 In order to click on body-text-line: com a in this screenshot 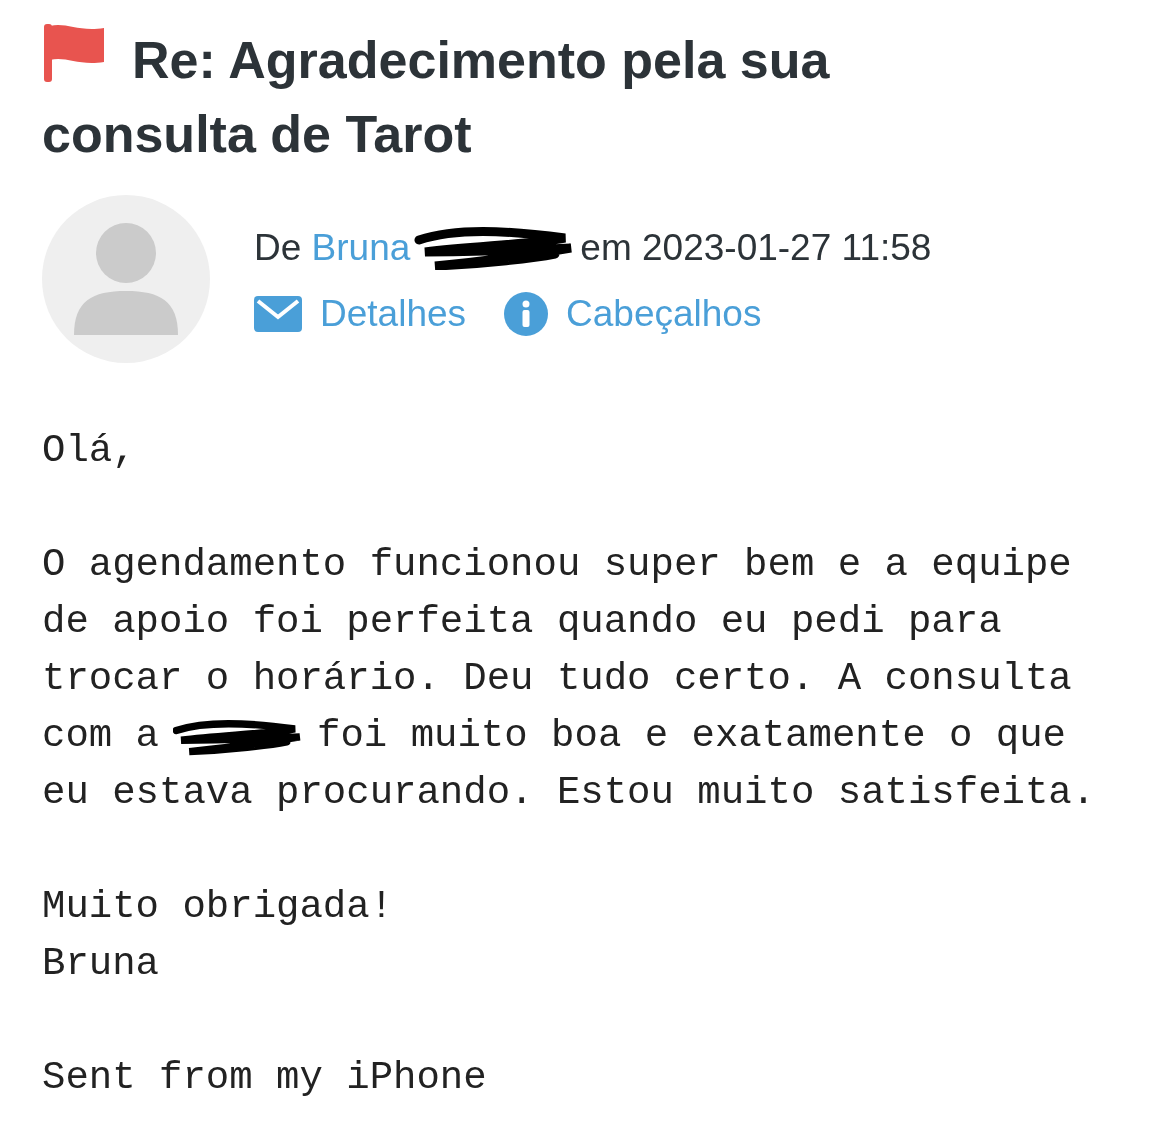, I will do `click(101, 736)`.